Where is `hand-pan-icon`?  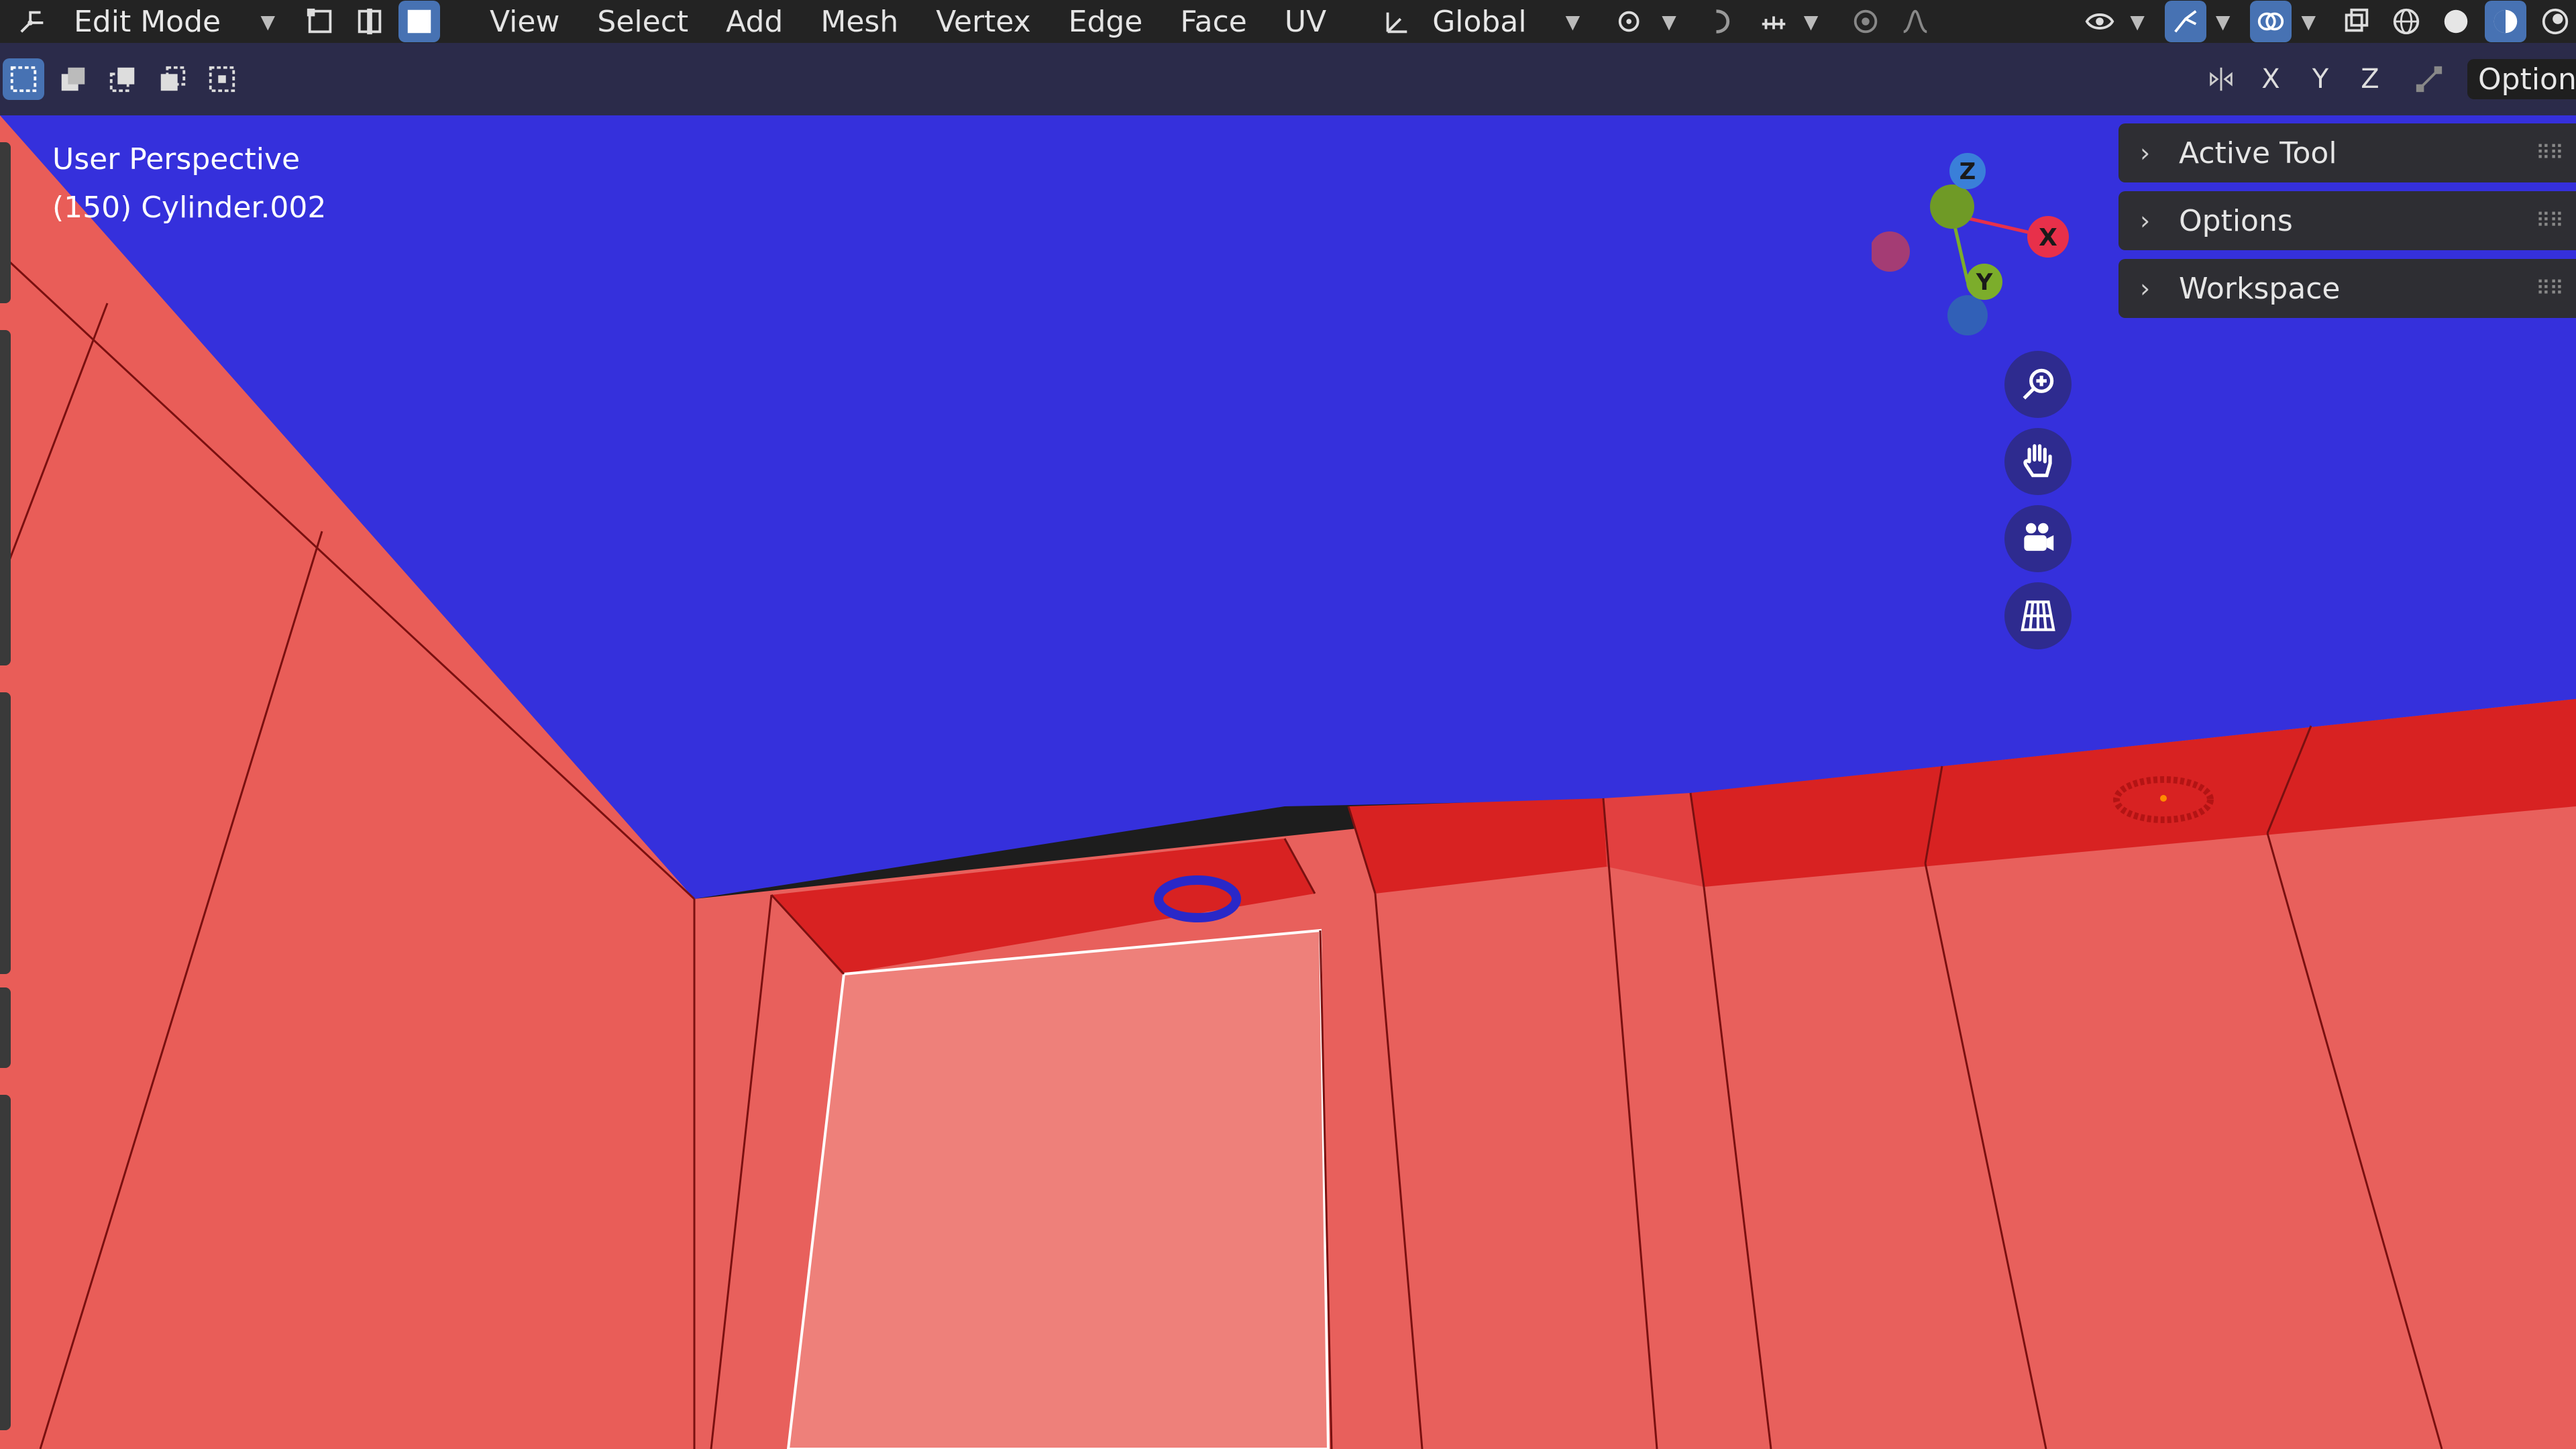 hand-pan-icon is located at coordinates (2037, 461).